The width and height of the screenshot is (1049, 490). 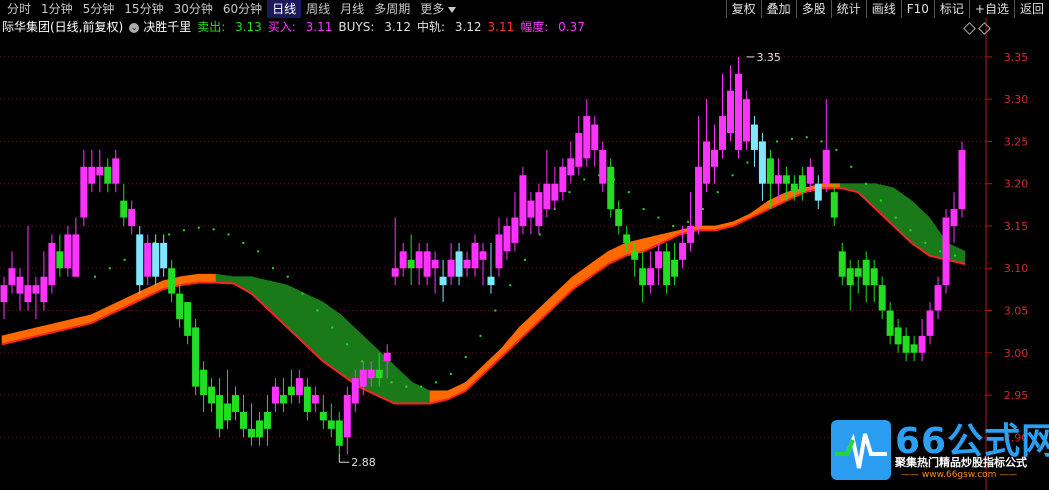 I want to click on y-tick-label: 3.00, so click(x=1016, y=353).